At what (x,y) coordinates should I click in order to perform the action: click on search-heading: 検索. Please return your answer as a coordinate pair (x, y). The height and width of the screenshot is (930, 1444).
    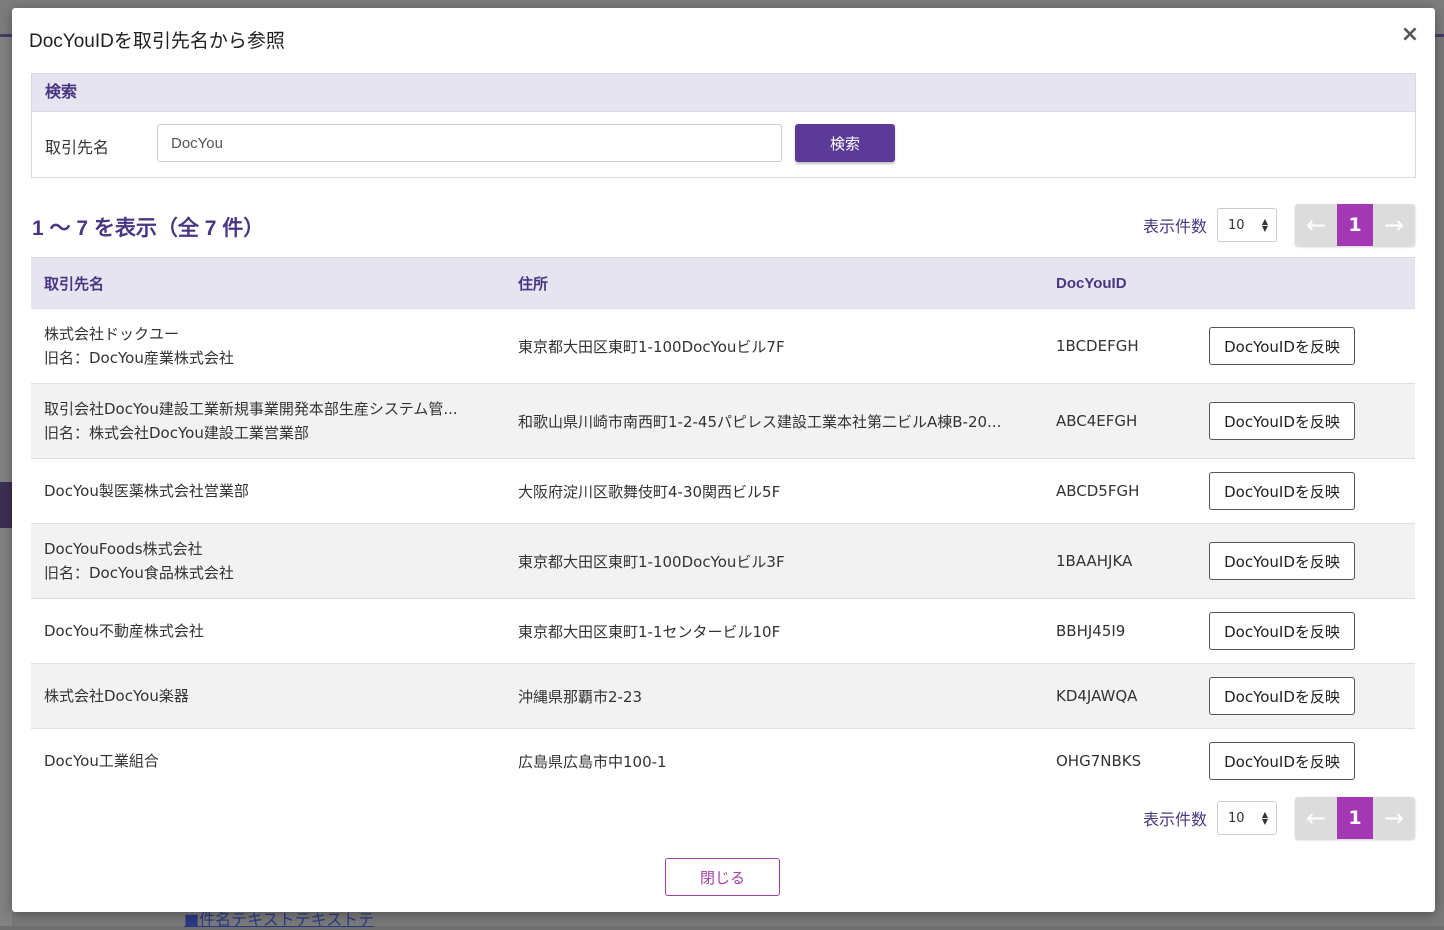
    Looking at the image, I should click on (723, 93).